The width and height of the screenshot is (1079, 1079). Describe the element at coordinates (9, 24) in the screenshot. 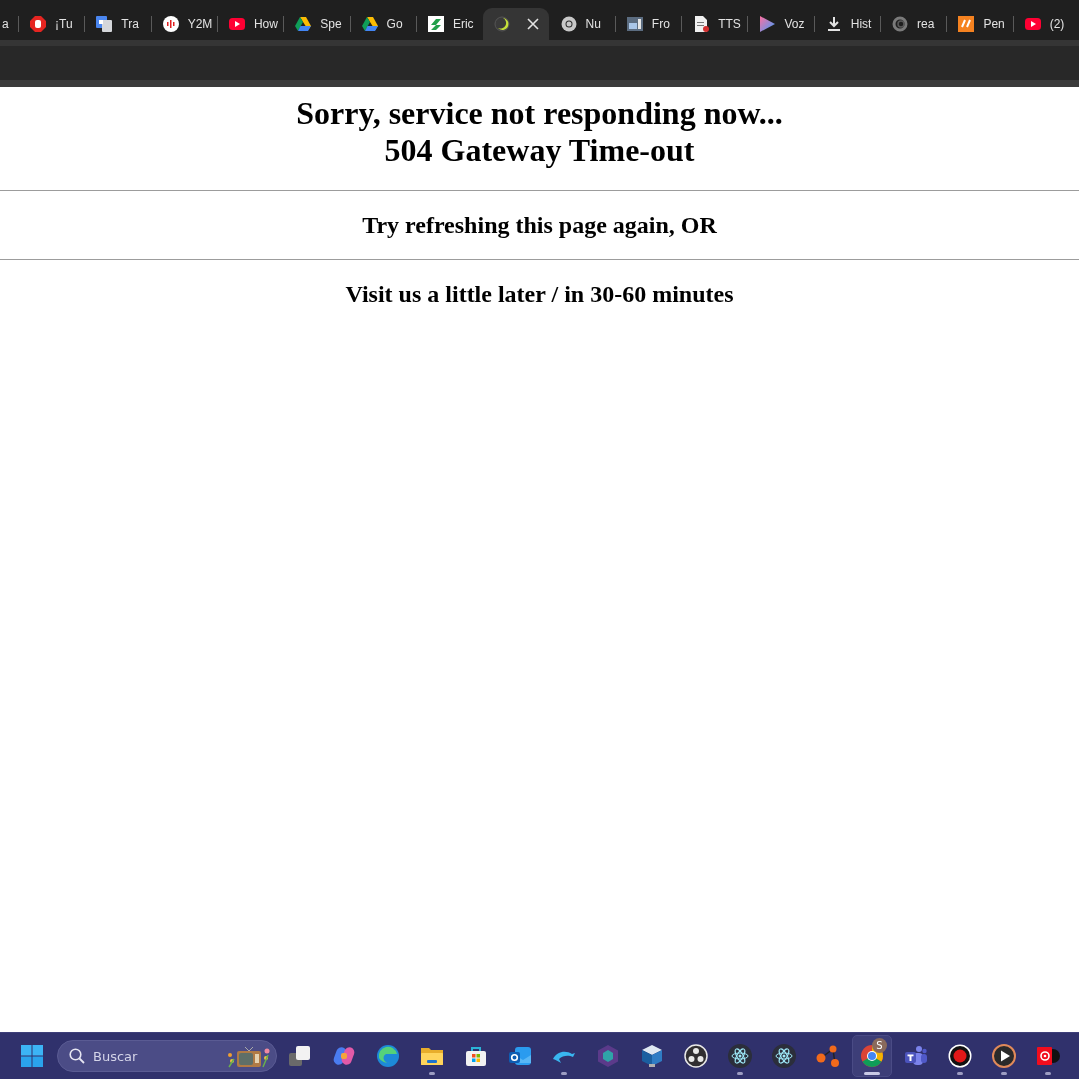

I see `browser-tab: a` at that location.